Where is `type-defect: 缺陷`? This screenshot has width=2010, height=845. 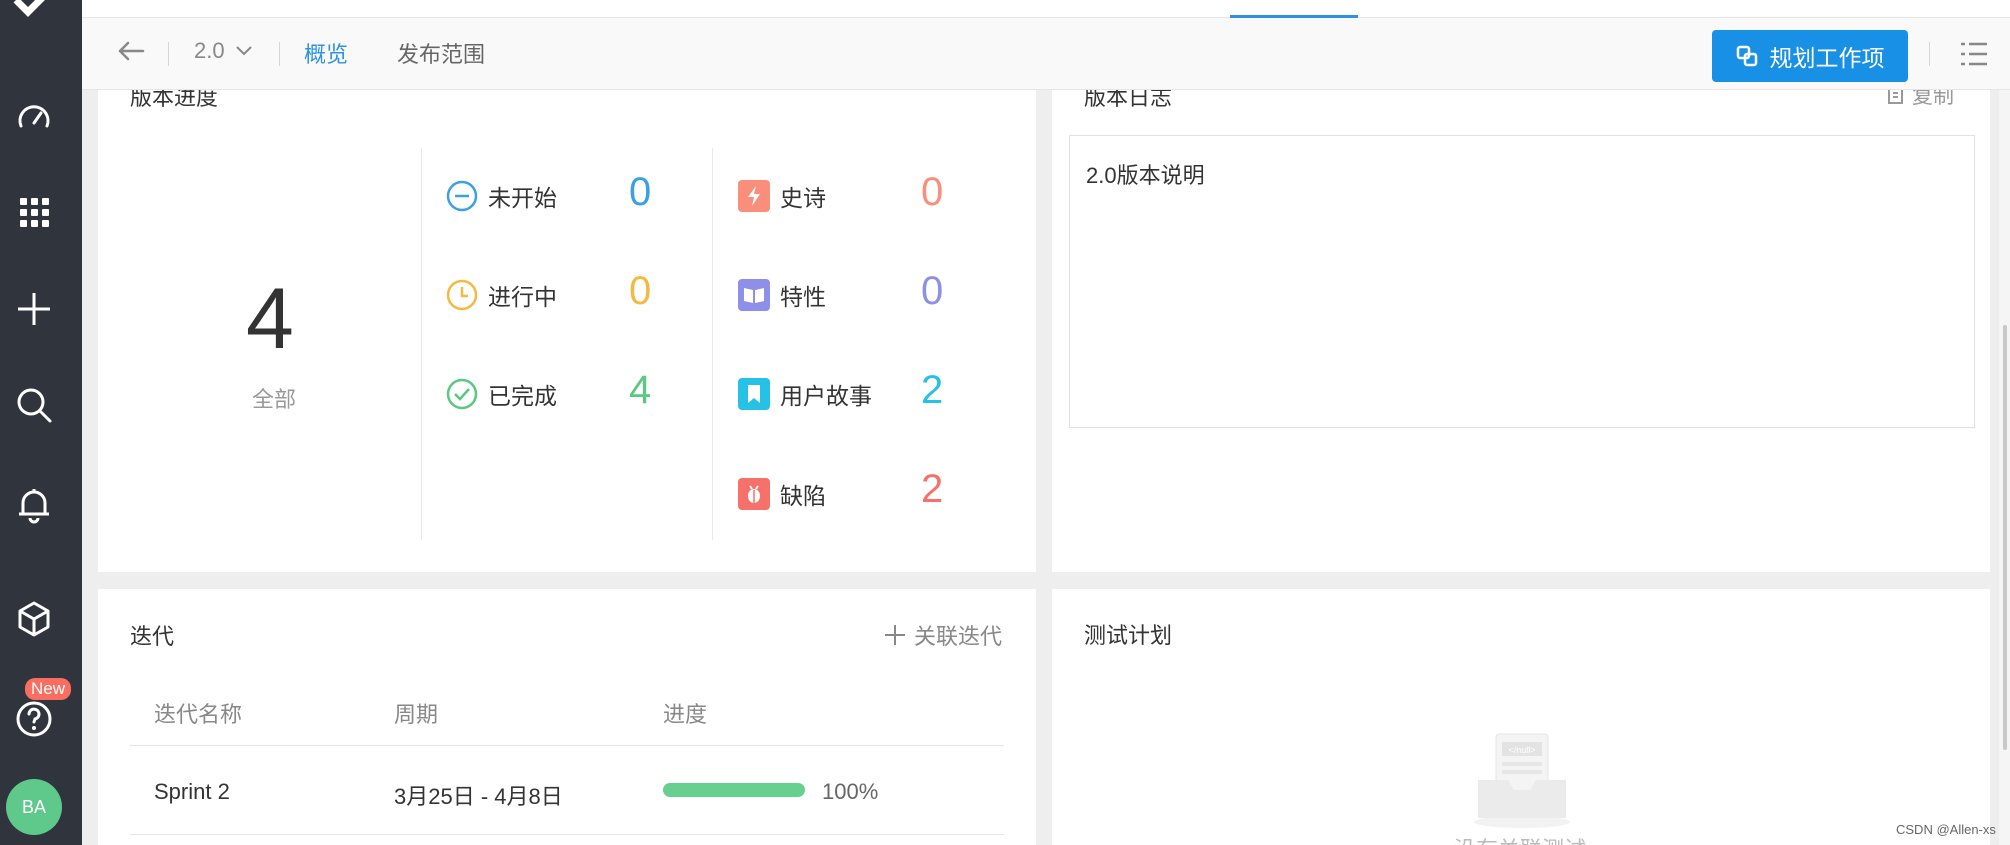
type-defect: 缺陷 is located at coordinates (782, 494).